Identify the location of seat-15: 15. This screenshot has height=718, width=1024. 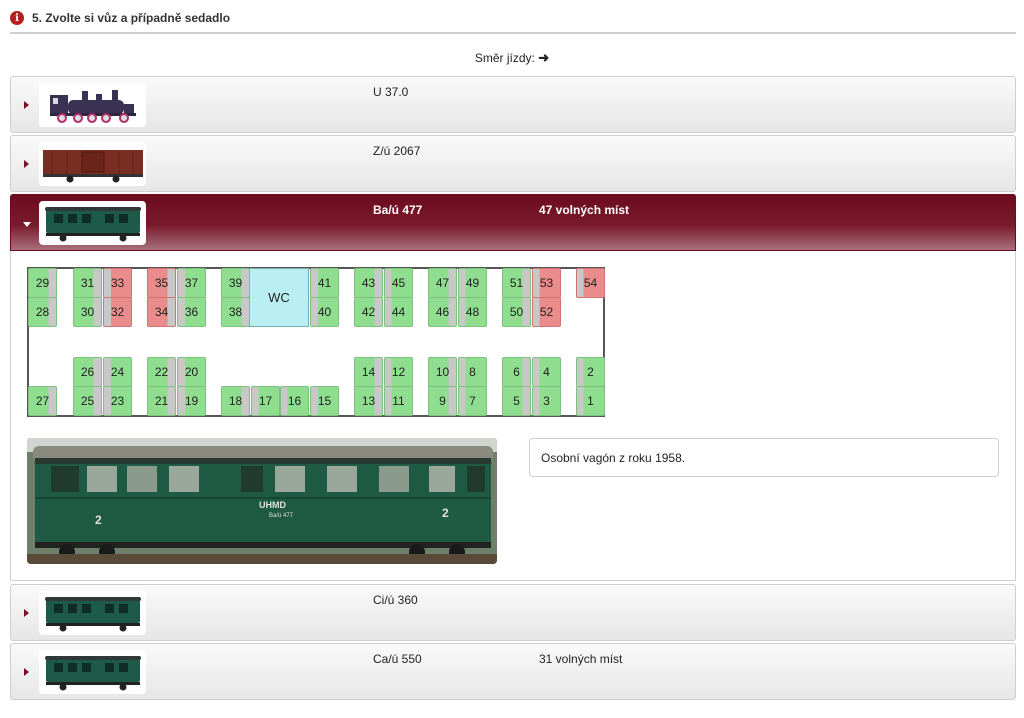
(324, 401).